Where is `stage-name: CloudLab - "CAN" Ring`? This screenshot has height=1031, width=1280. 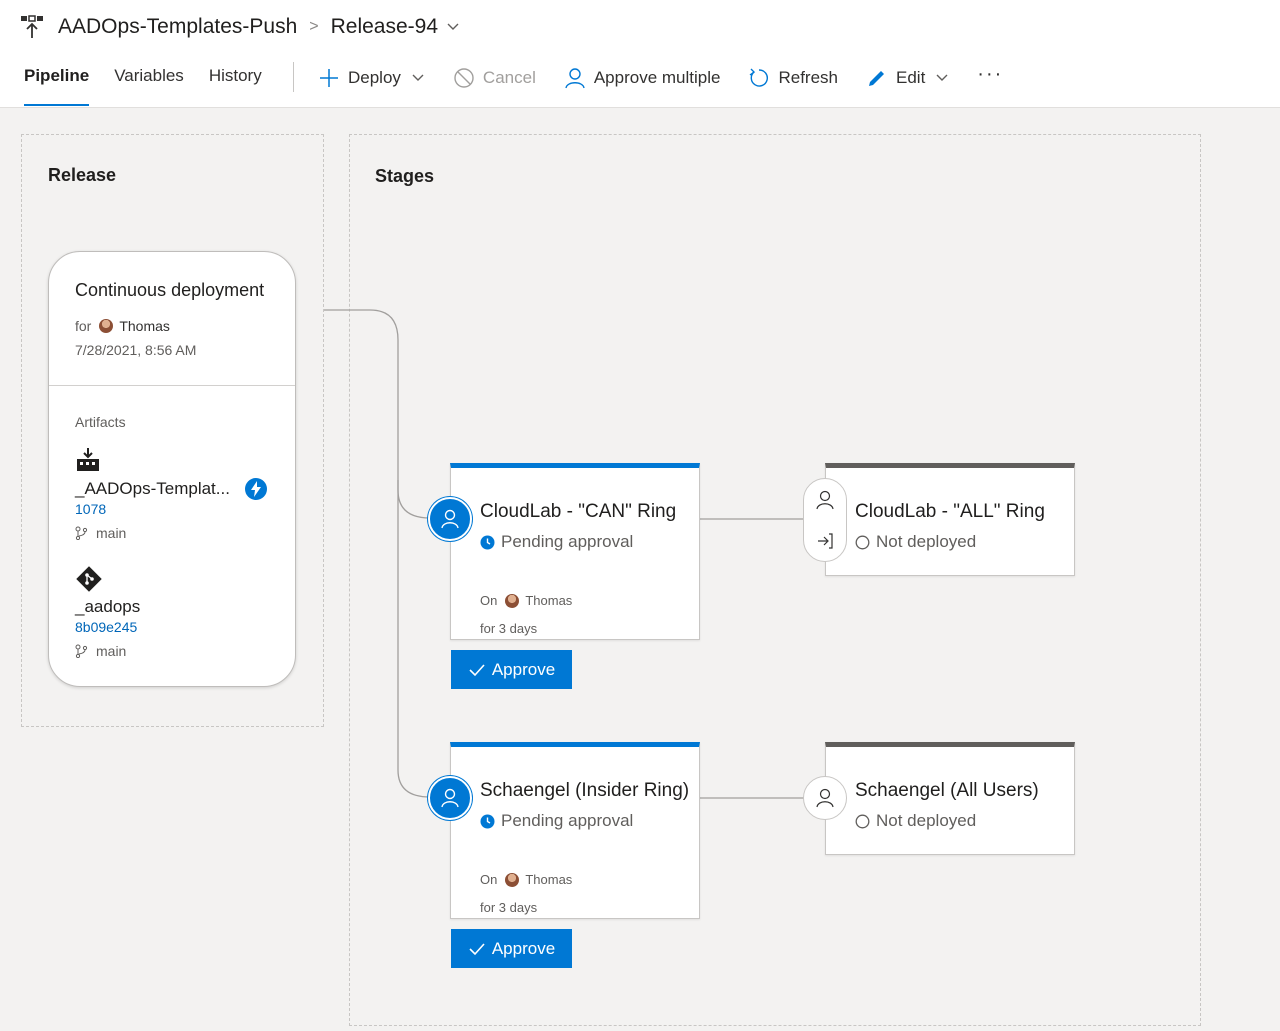 stage-name: CloudLab - "CAN" Ring is located at coordinates (578, 511).